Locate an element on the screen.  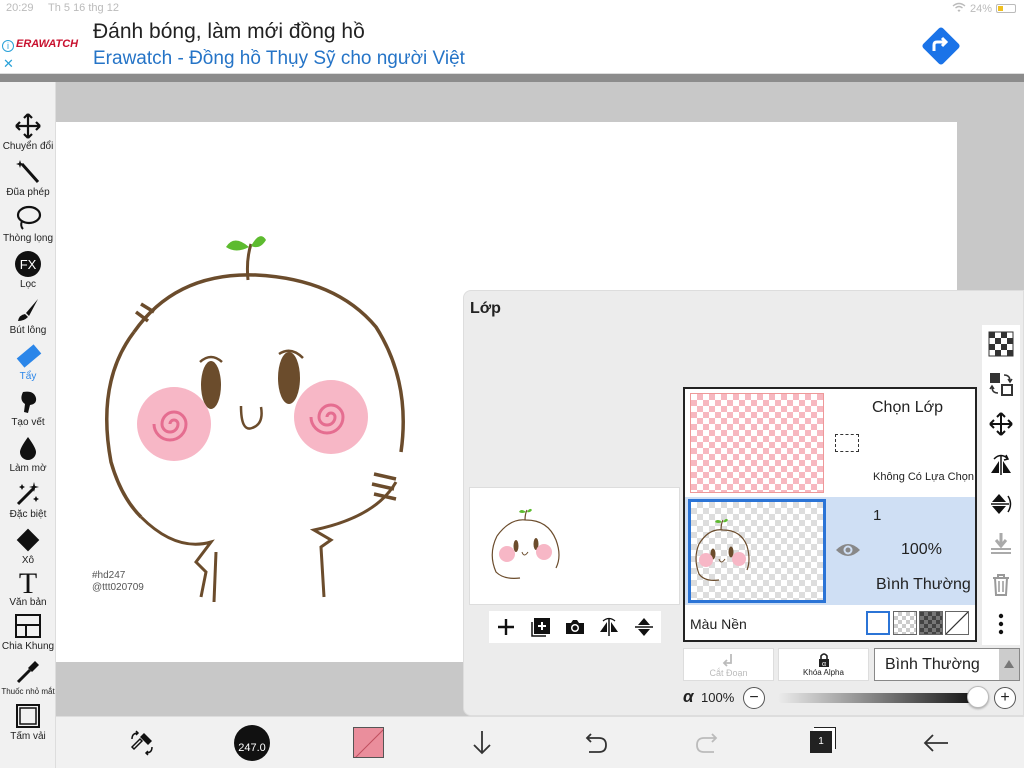
paint-bucket-icon is located at coordinates (28, 540).